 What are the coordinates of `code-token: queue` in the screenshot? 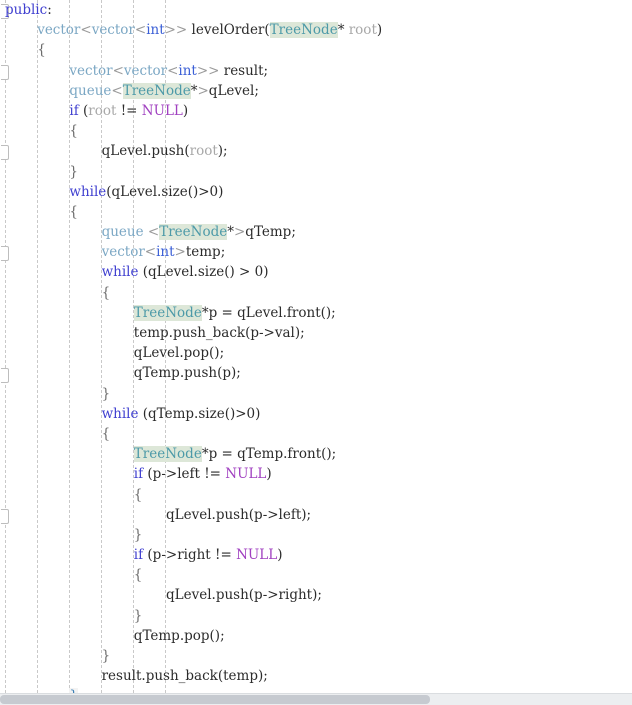 It's located at (90, 90).